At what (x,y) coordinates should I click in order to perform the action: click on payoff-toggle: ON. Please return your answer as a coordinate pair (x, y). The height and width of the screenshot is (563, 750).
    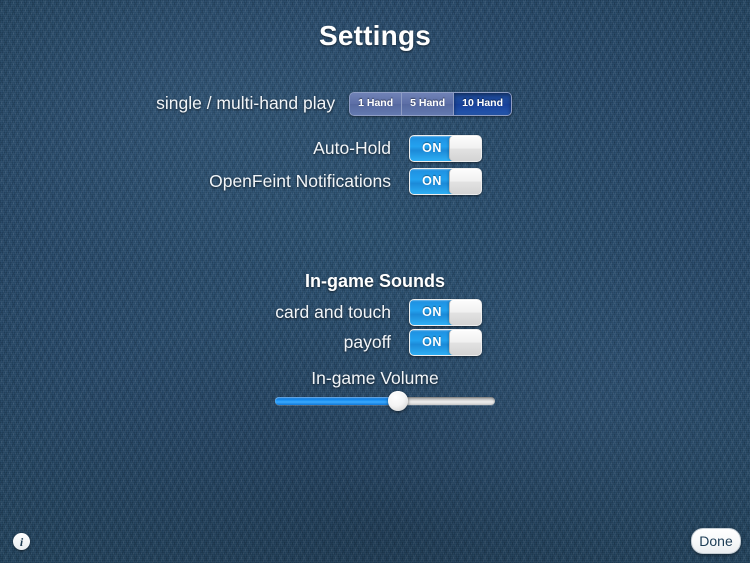
    Looking at the image, I should click on (445, 342).